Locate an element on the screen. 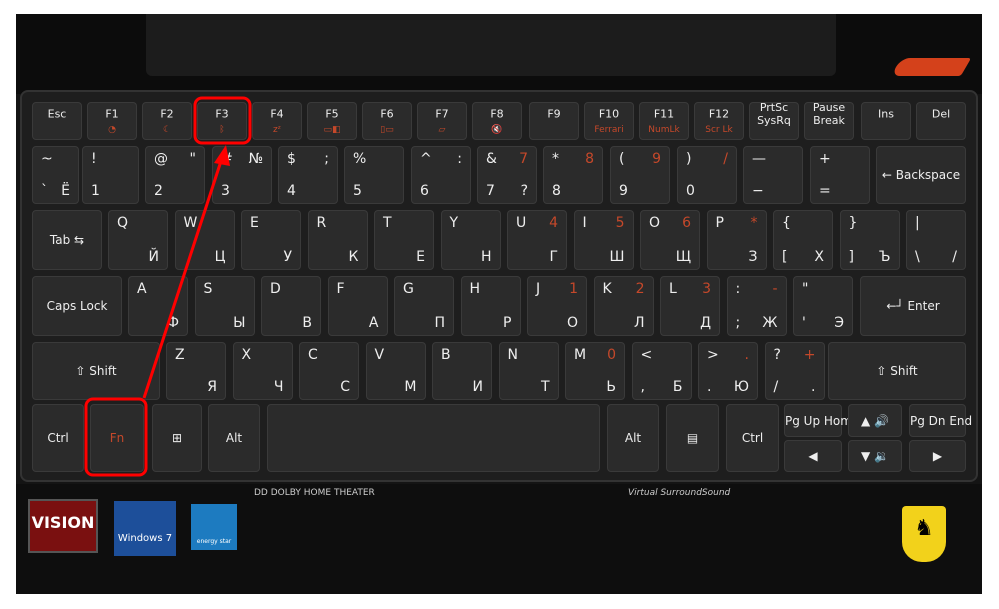  arrow-line is located at coordinates (183, 278).